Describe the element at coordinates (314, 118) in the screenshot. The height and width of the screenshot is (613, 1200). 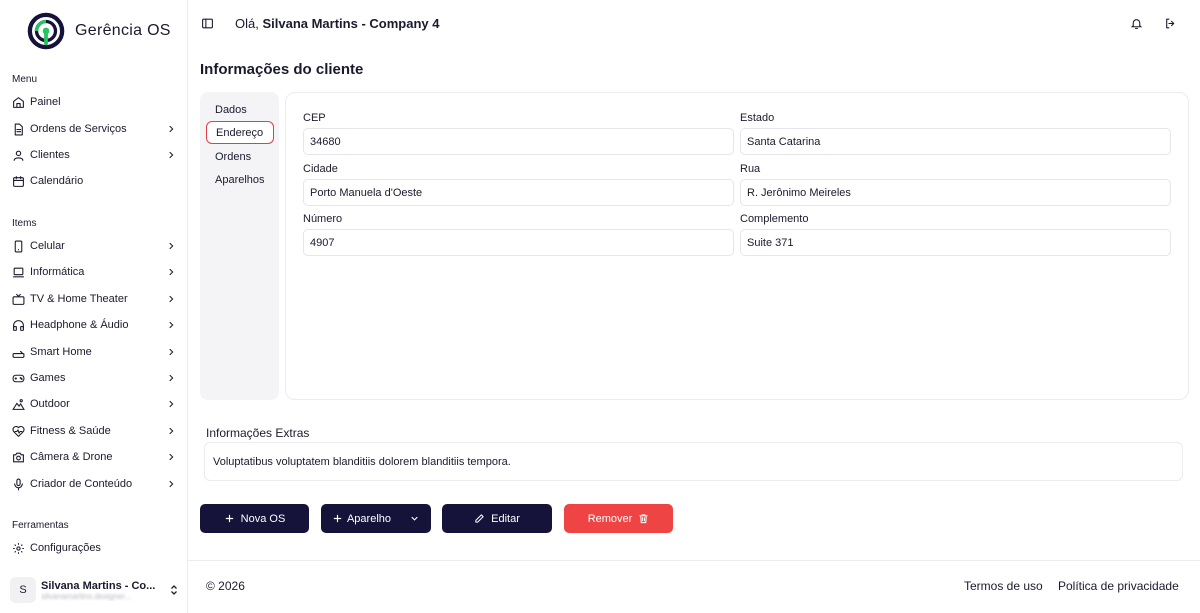
I see `cep-label: CEP` at that location.